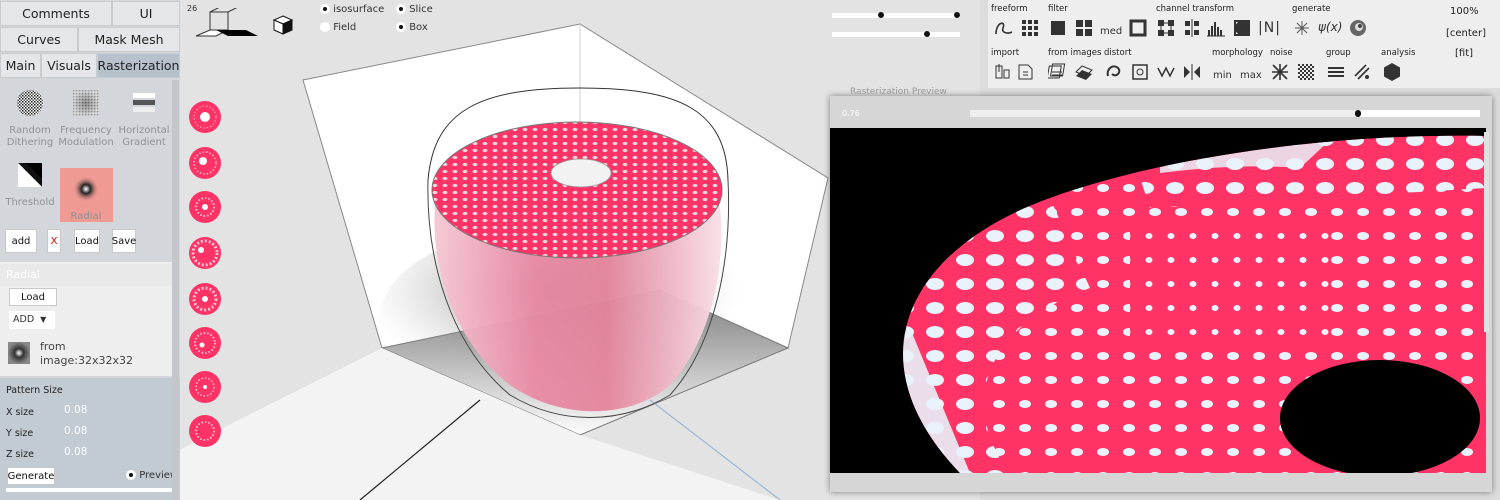 This screenshot has height=500, width=1500. Describe the element at coordinates (32, 320) in the screenshot. I see `mode-dropdown: ADD ▼` at that location.